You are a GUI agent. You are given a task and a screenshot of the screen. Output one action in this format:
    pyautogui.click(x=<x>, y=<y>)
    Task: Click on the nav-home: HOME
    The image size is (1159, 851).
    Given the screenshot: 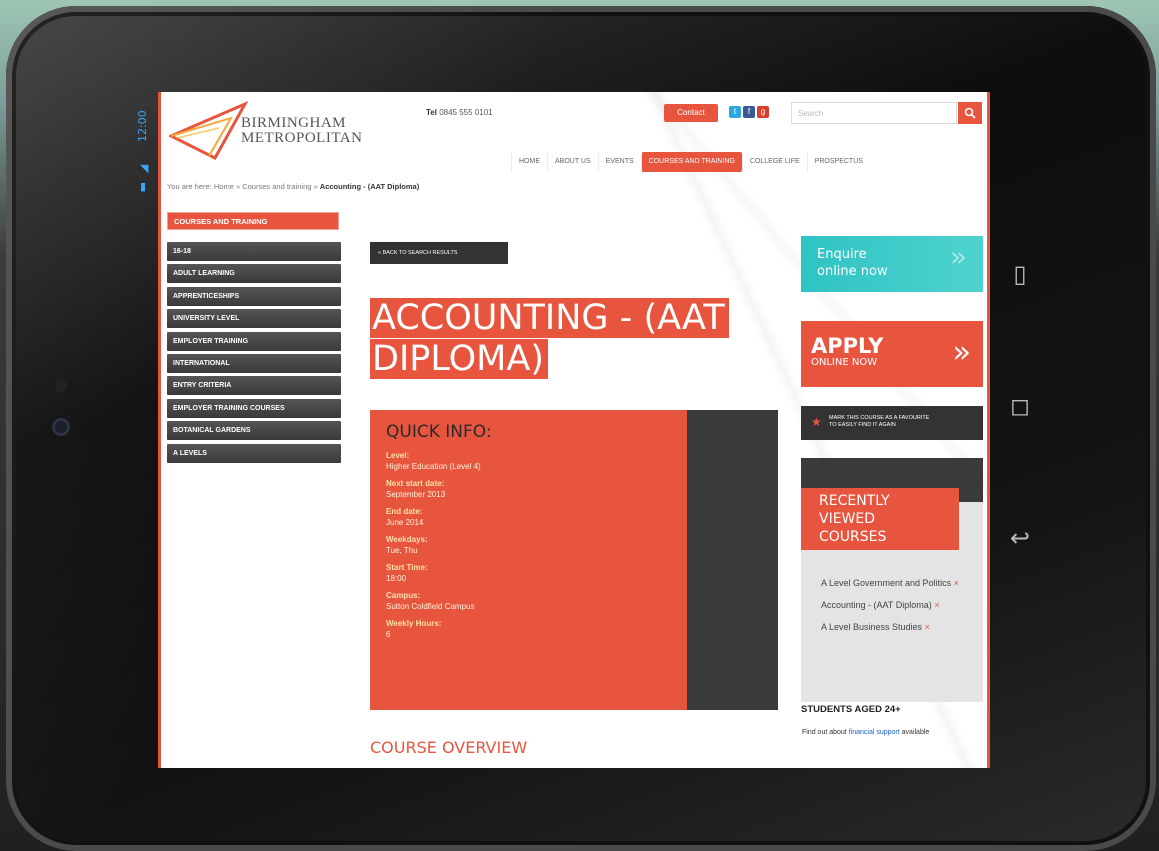 What is the action you would take?
    pyautogui.click(x=529, y=162)
    